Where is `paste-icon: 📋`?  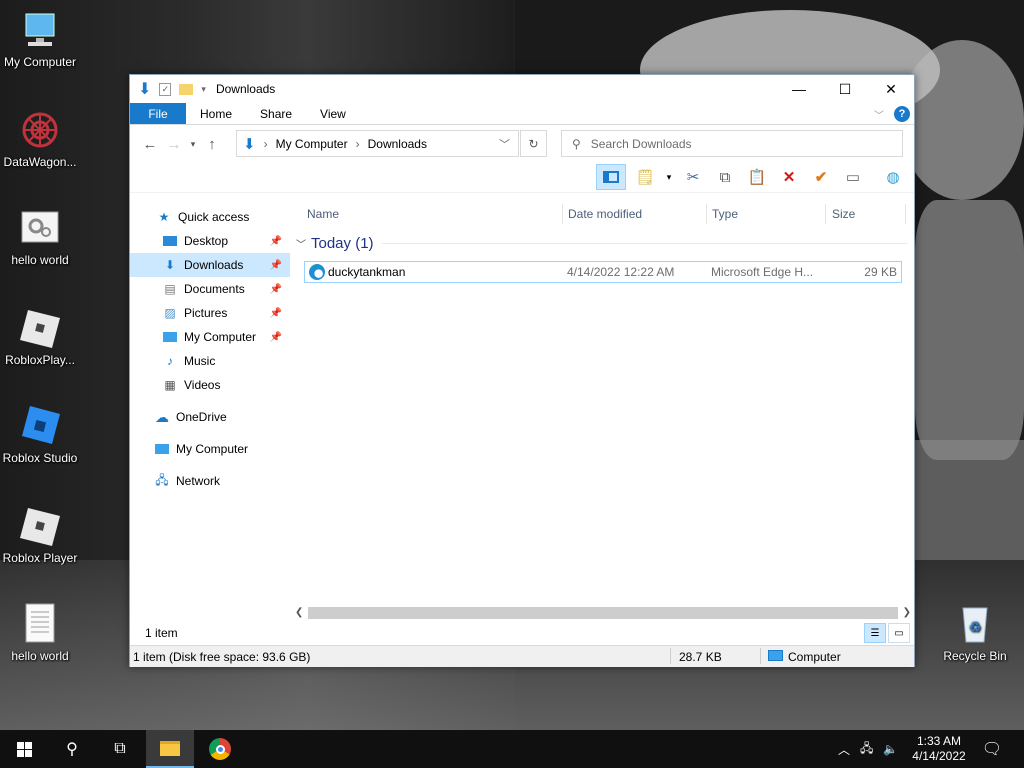 paste-icon: 📋 is located at coordinates (757, 177).